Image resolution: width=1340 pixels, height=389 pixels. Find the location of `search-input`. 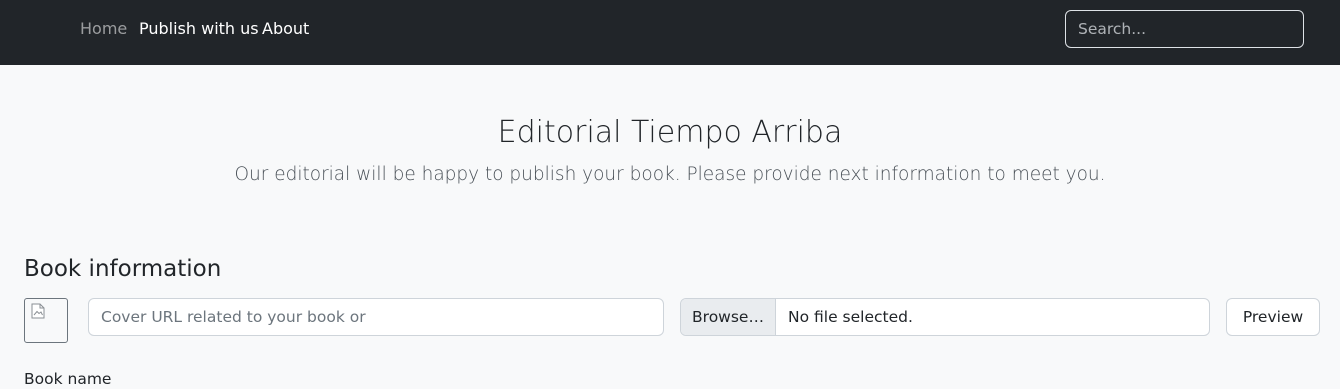

search-input is located at coordinates (1184, 29).